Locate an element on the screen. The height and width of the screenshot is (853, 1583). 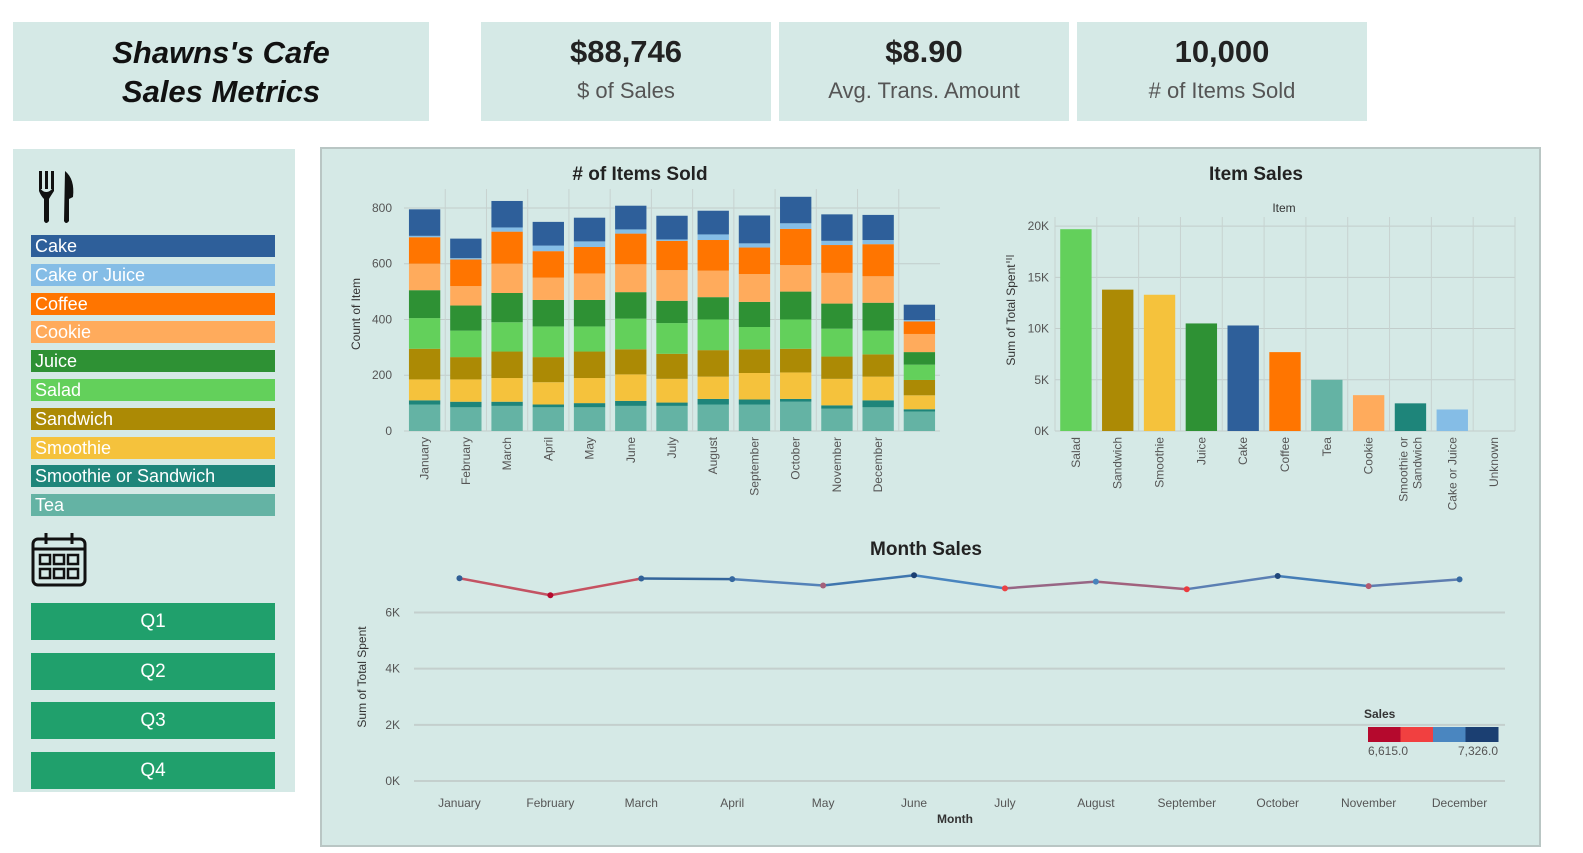
bar-segment-smoothie-april is located at coordinates (548, 393).